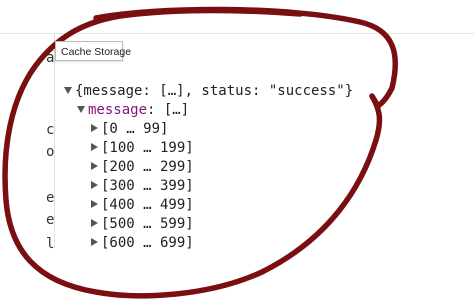 This screenshot has width=474, height=304. What do you see at coordinates (93, 51) in the screenshot?
I see `cache-storage-tooltip: Cache Storage` at bounding box center [93, 51].